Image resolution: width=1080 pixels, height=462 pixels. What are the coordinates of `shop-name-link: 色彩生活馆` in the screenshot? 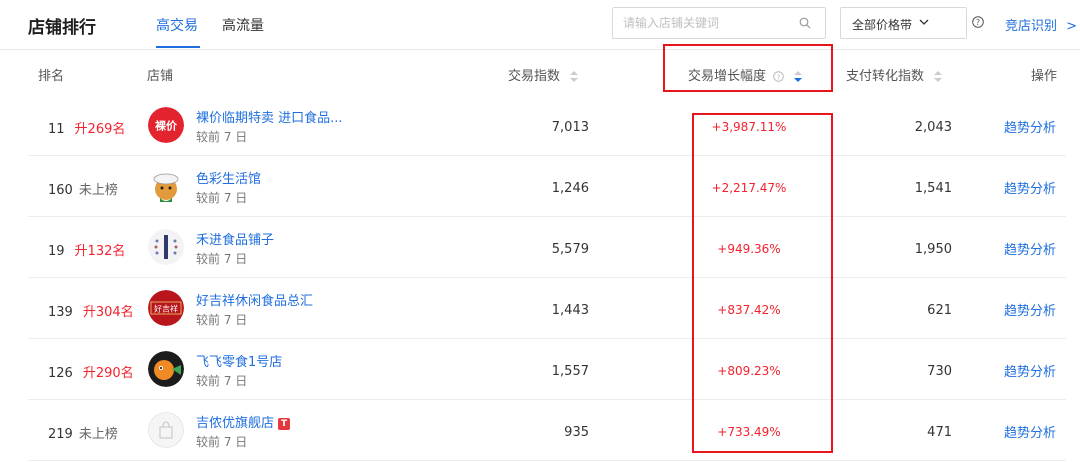 It's located at (228, 177).